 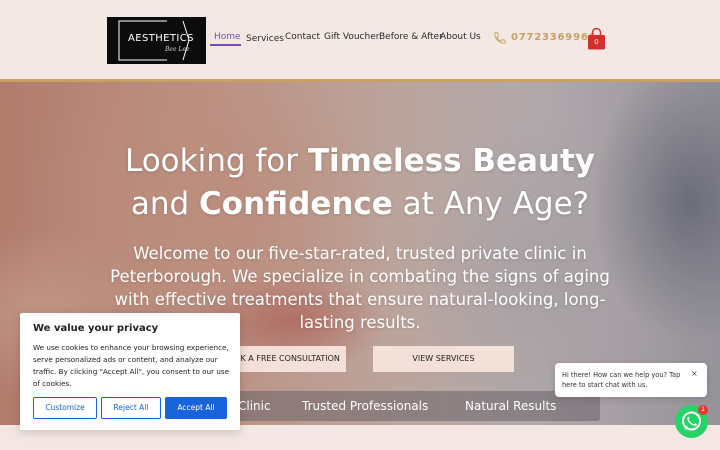 What do you see at coordinates (265, 39) in the screenshot?
I see `nav-services: Services` at bounding box center [265, 39].